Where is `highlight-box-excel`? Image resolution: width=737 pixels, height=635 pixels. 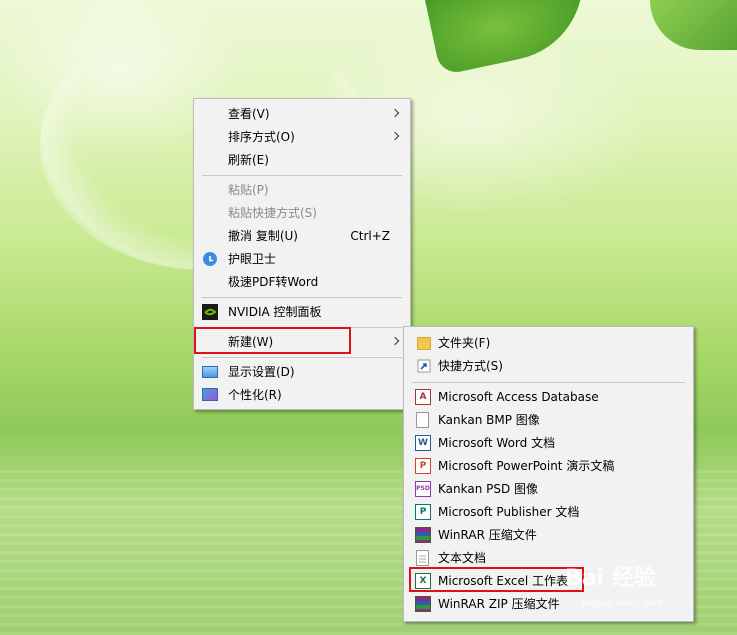 highlight-box-excel is located at coordinates (496, 579).